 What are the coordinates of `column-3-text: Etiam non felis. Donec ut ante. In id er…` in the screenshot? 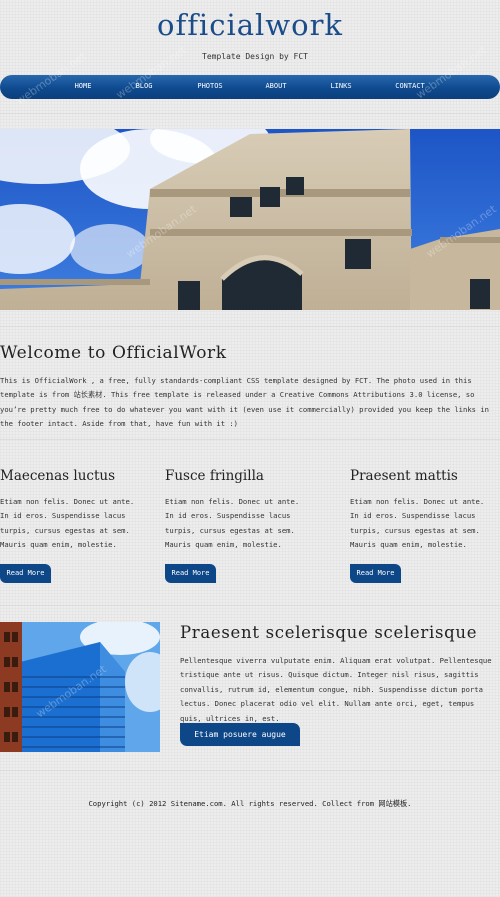 It's located at (417, 523).